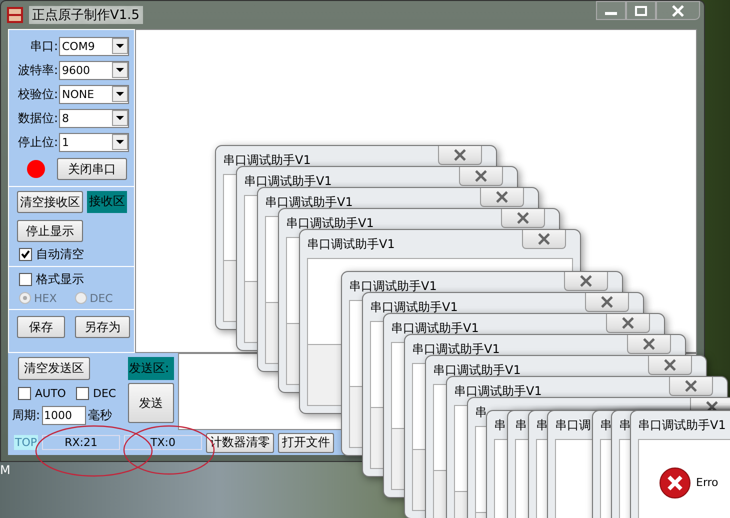  What do you see at coordinates (37, 94) in the screenshot?
I see `setting-label: 校验位:` at bounding box center [37, 94].